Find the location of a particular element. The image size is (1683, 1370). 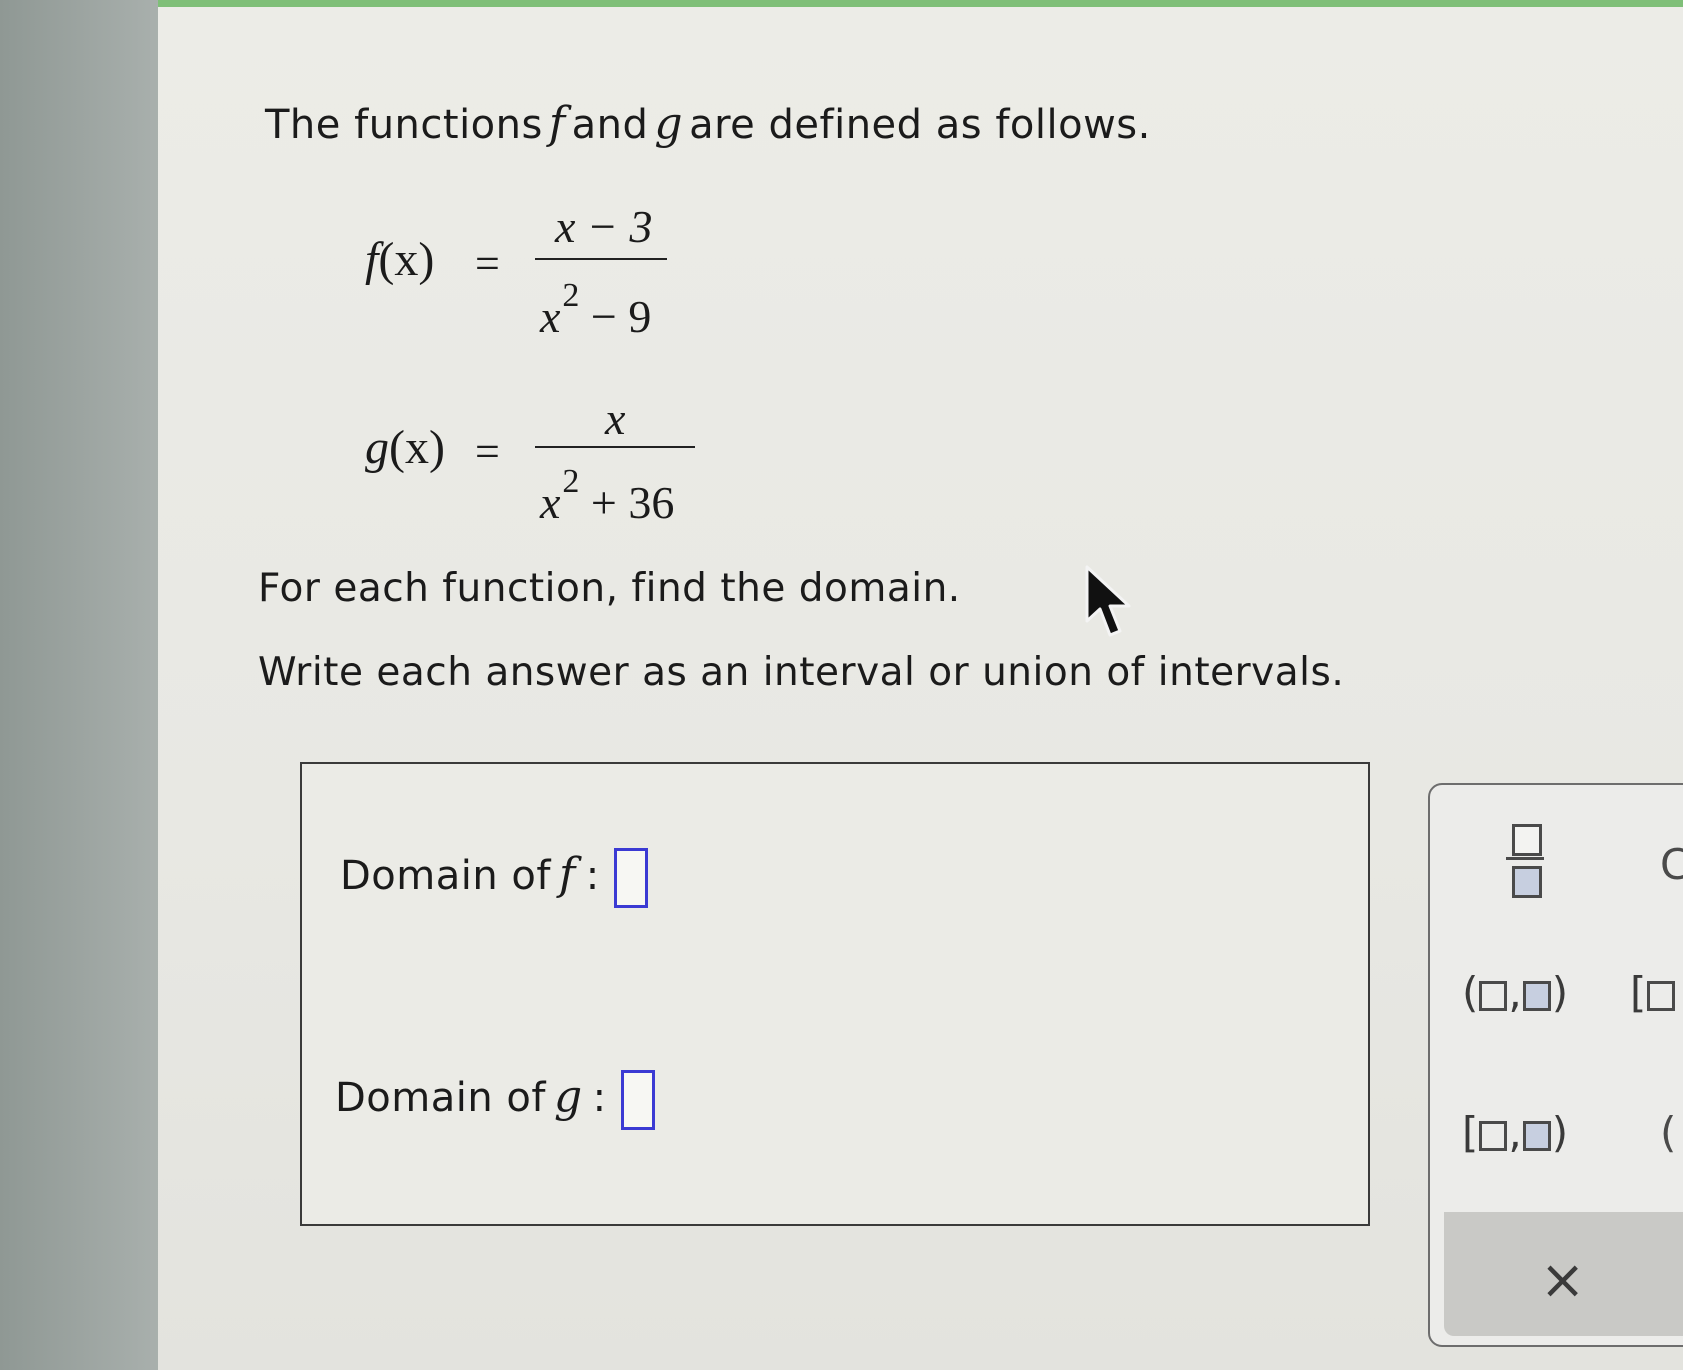

top-accent-bar is located at coordinates (920, 3).